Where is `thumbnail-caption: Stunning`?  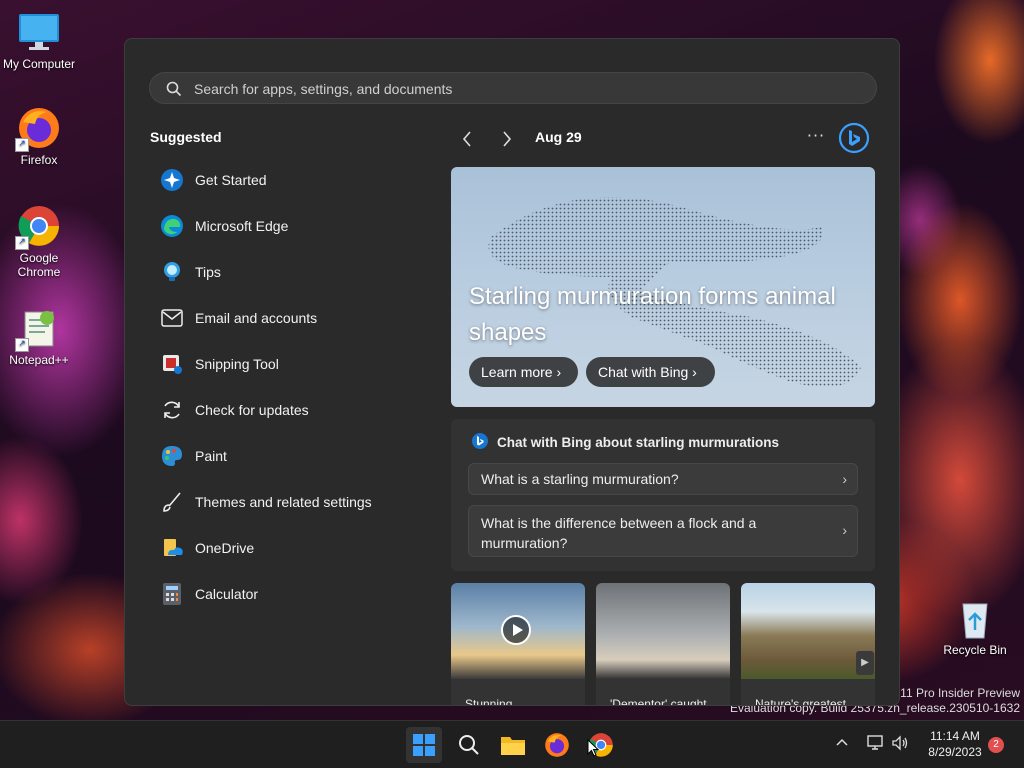
thumbnail-caption: Stunning is located at coordinates (489, 701).